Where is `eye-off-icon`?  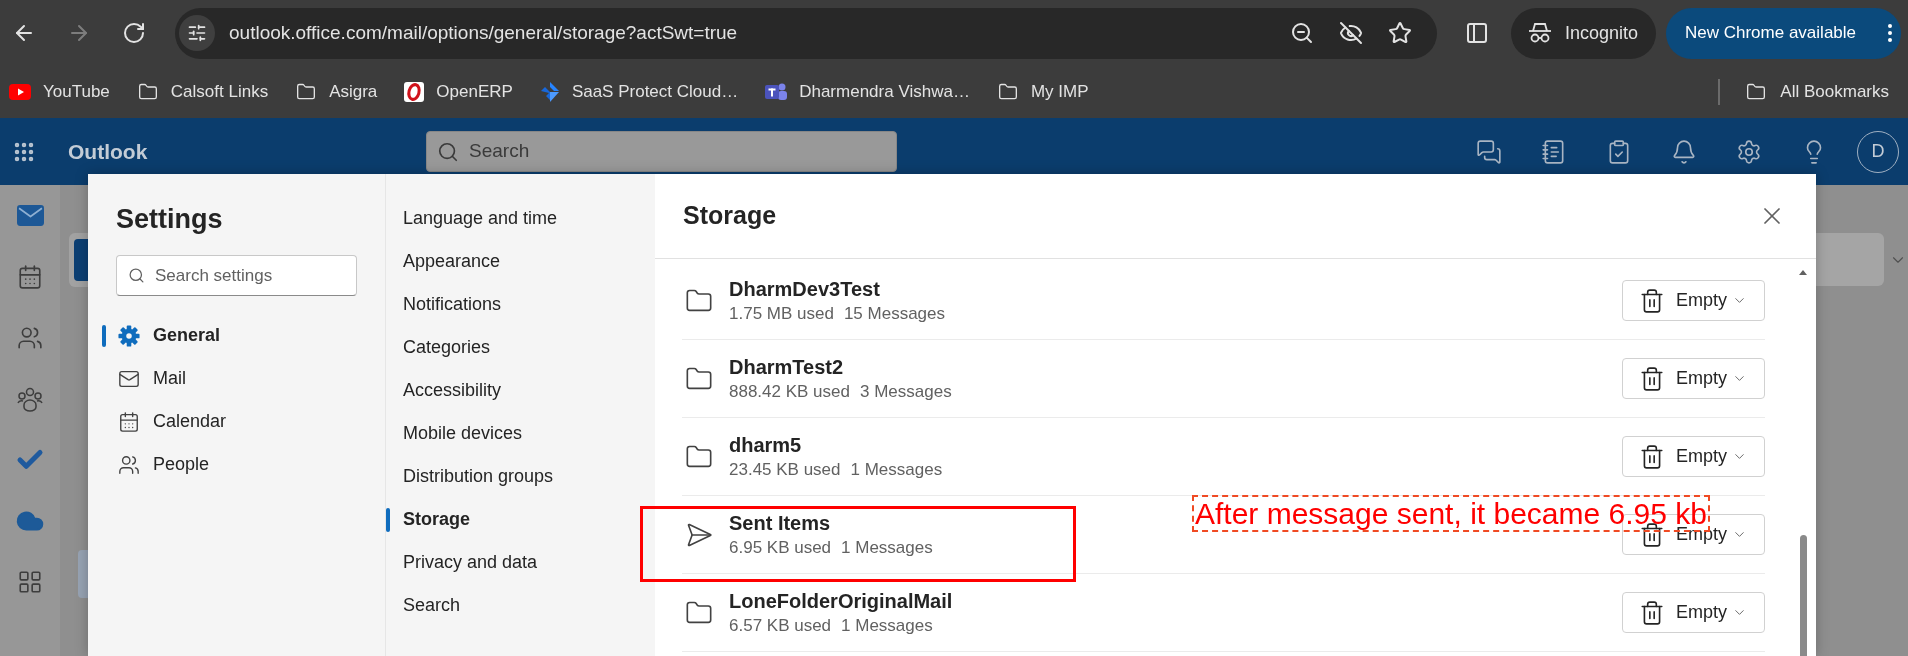 eye-off-icon is located at coordinates (1351, 33).